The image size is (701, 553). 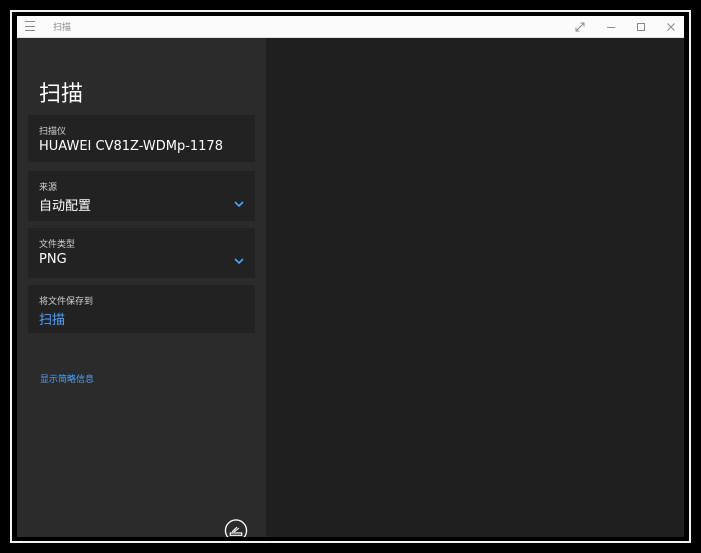 What do you see at coordinates (141, 309) in the screenshot?
I see `save-location-field: 将文件保存到 扫描` at bounding box center [141, 309].